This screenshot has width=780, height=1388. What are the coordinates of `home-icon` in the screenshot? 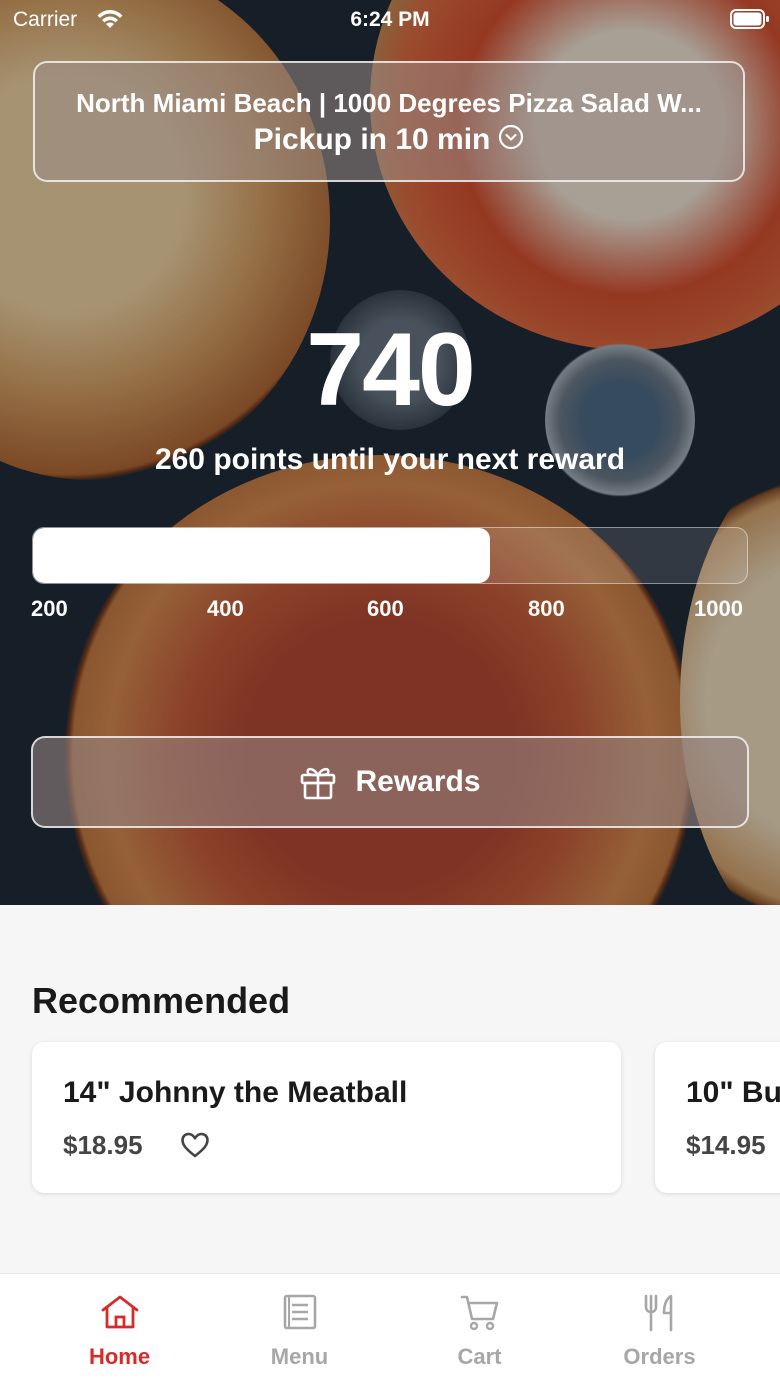 It's located at (119, 1313).